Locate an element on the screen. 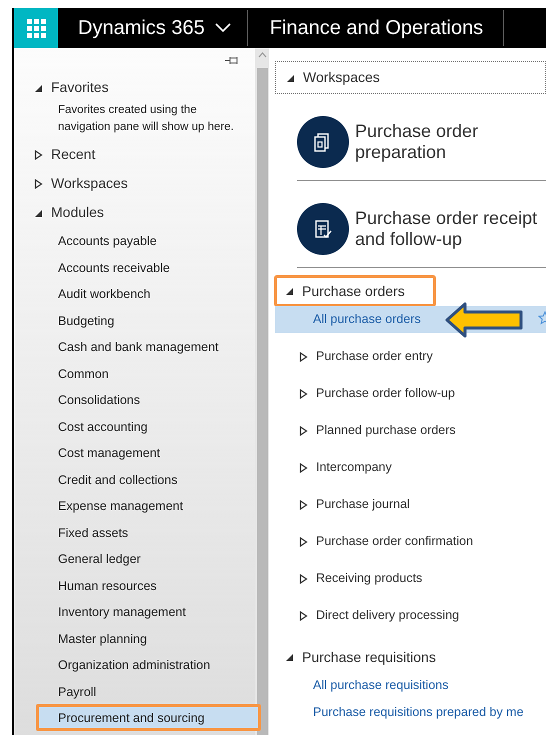 The image size is (546, 735). grid-icon is located at coordinates (36, 28).